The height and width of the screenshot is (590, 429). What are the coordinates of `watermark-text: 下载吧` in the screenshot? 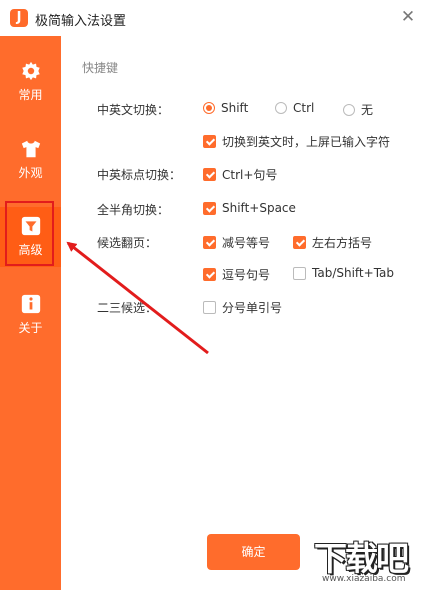 It's located at (361, 558).